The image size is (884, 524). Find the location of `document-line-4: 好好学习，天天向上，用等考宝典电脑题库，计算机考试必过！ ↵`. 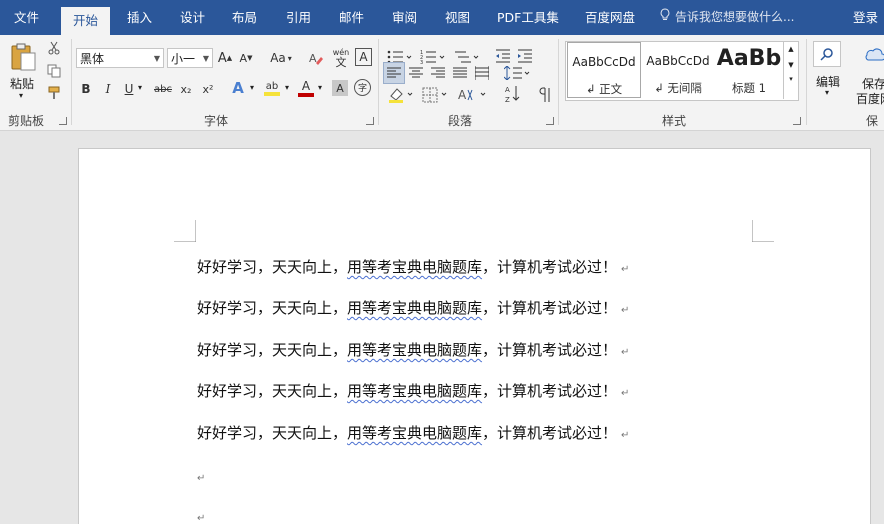

document-line-4: 好好学习，天天向上，用等考宝典电脑题库，计算机考试必过！ ↵ is located at coordinates (413, 390).